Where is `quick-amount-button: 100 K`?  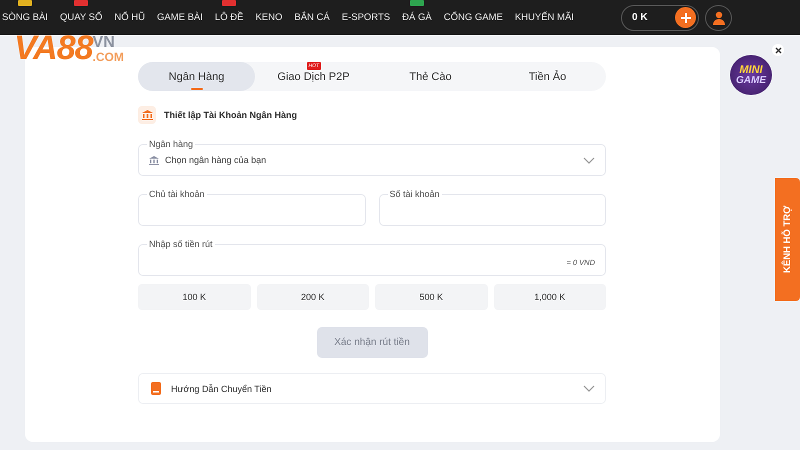 quick-amount-button: 100 K is located at coordinates (194, 297).